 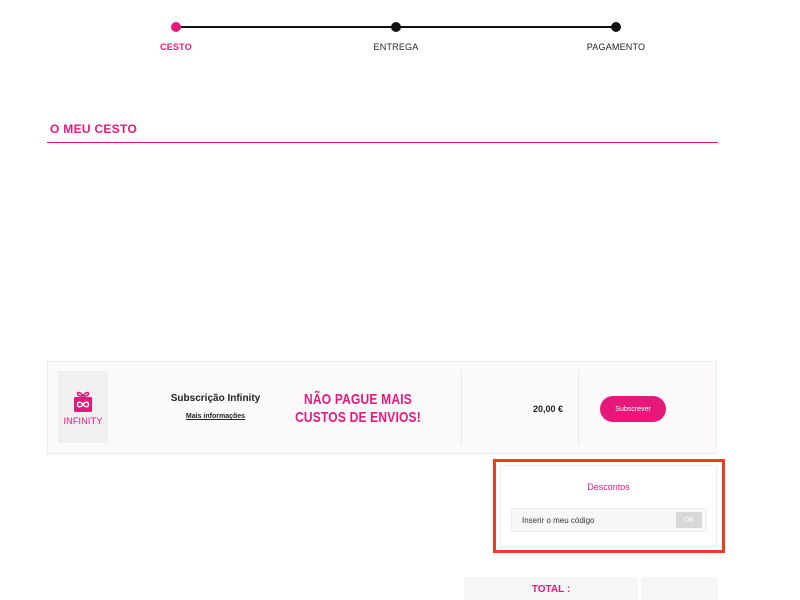 What do you see at coordinates (592, 520) in the screenshot?
I see `discount-code-input` at bounding box center [592, 520].